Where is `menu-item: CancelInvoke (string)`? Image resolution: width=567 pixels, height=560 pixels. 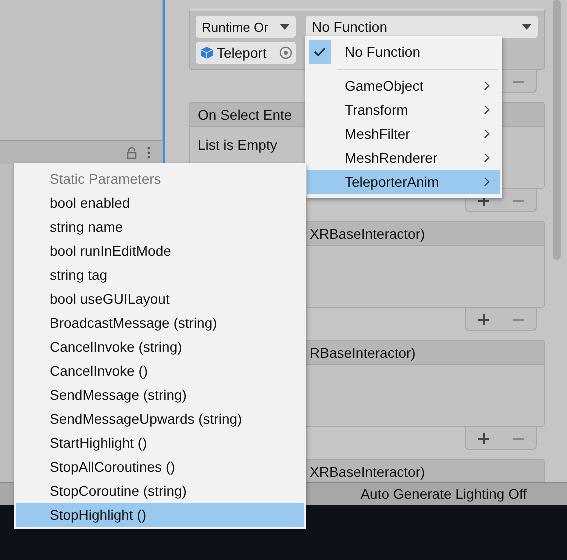 menu-item: CancelInvoke (string) is located at coordinates (160, 347).